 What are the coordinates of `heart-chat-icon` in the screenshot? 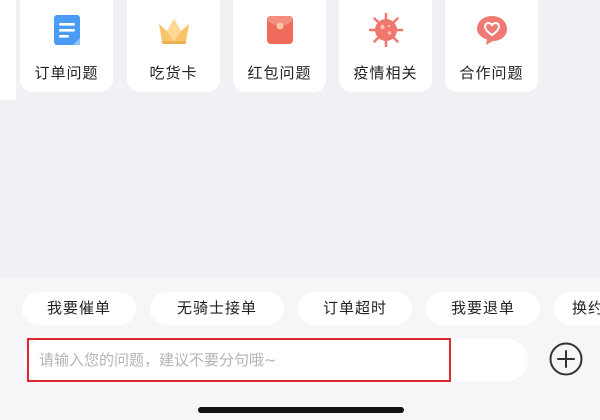 It's located at (492, 30).